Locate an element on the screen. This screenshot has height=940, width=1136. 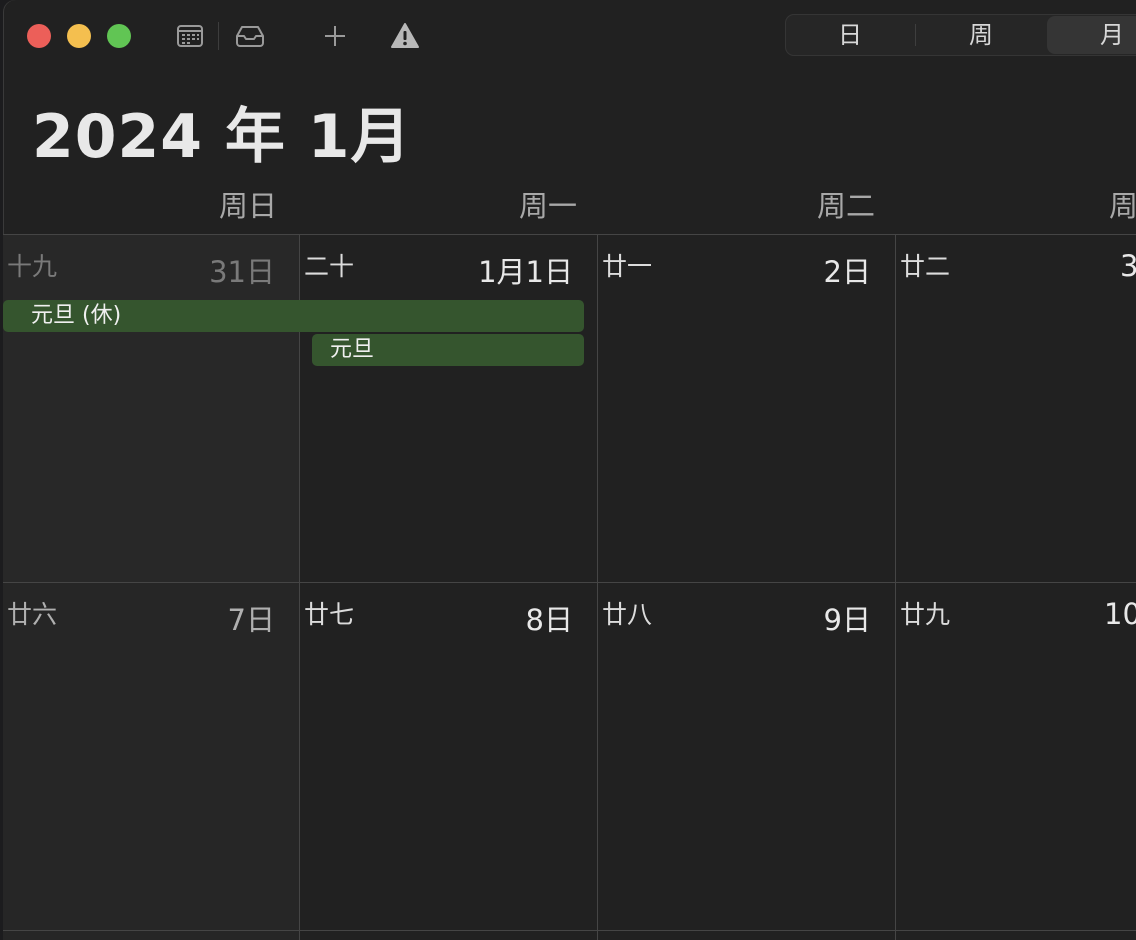
toolbar: 日 周 月 is located at coordinates (569, 36).